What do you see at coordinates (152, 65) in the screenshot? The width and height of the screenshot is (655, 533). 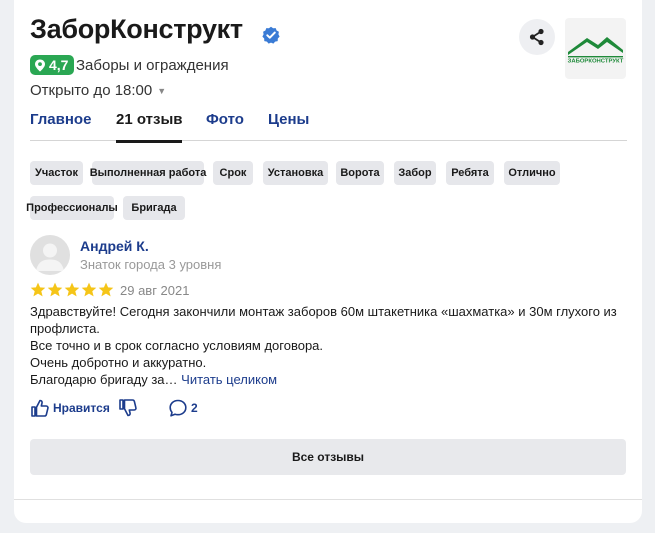 I see `org-category: Заборы и ограждения` at bounding box center [152, 65].